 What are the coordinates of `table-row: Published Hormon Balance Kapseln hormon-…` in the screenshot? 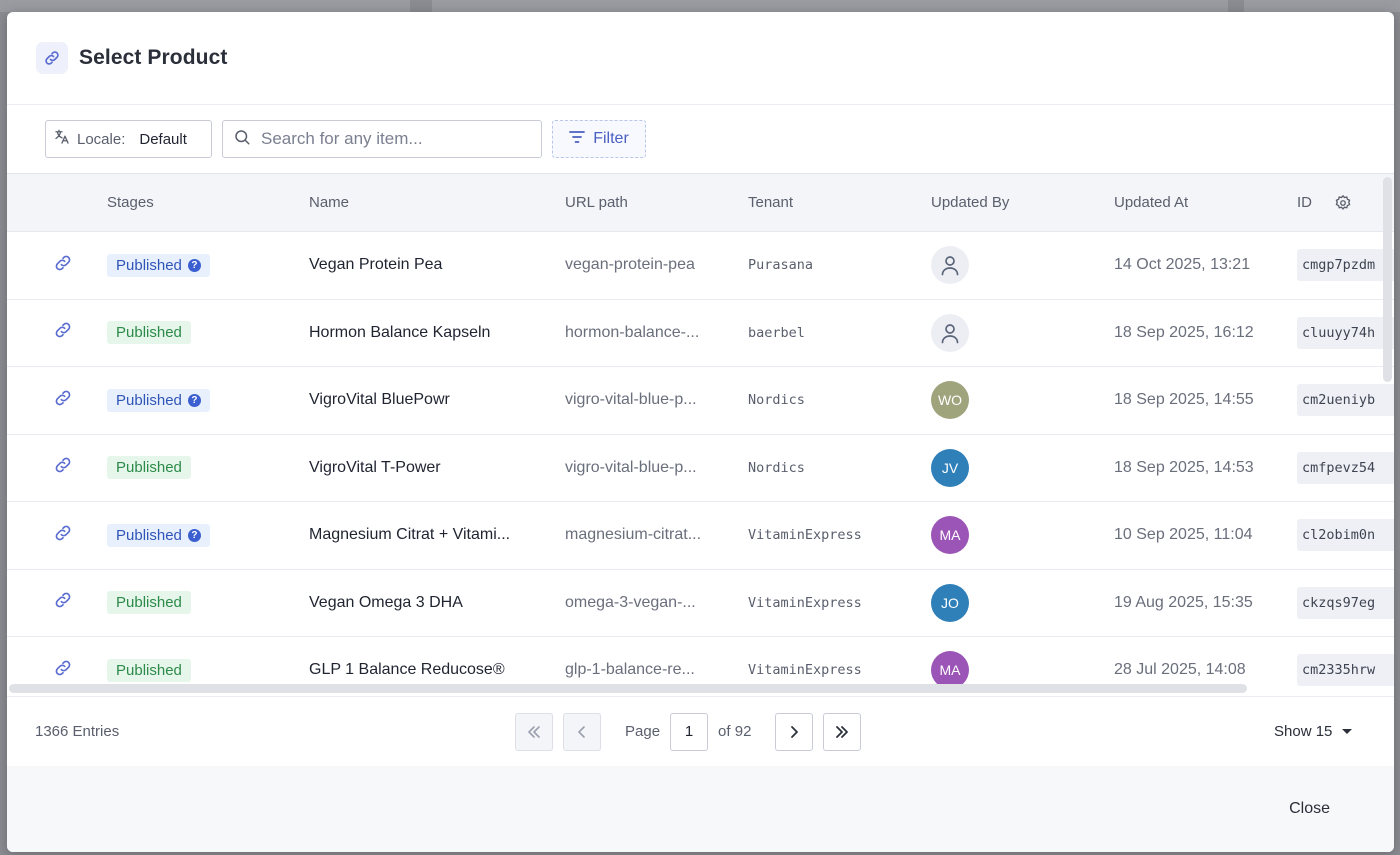 It's located at (700, 333).